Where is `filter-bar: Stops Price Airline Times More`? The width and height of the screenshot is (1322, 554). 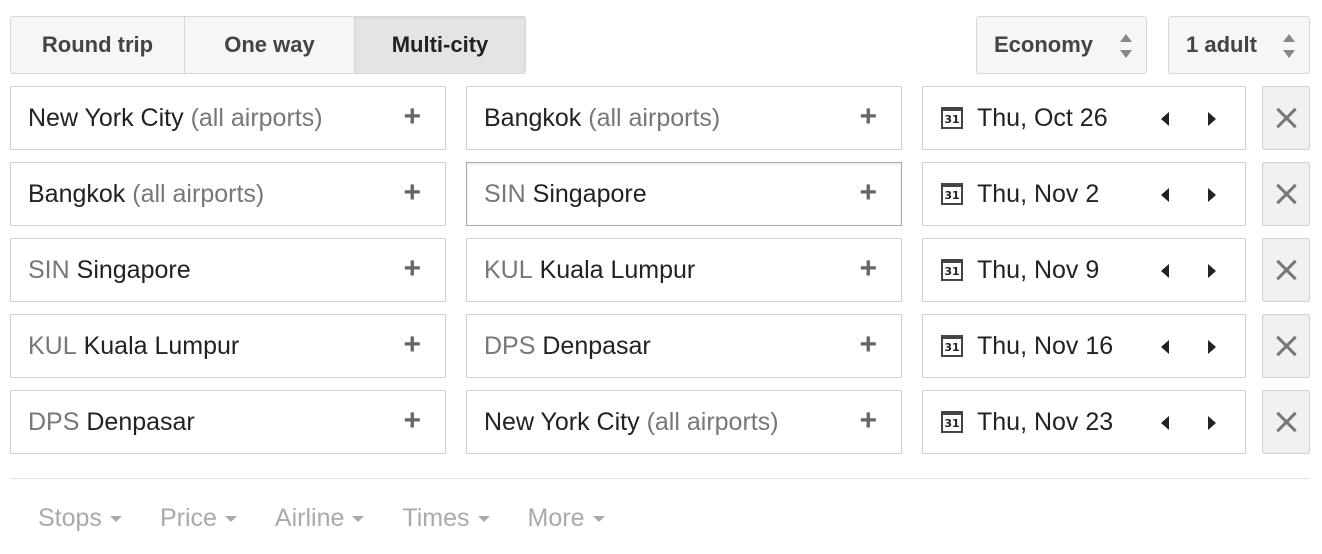
filter-bar: Stops Price Airline Times More is located at coordinates (340, 518).